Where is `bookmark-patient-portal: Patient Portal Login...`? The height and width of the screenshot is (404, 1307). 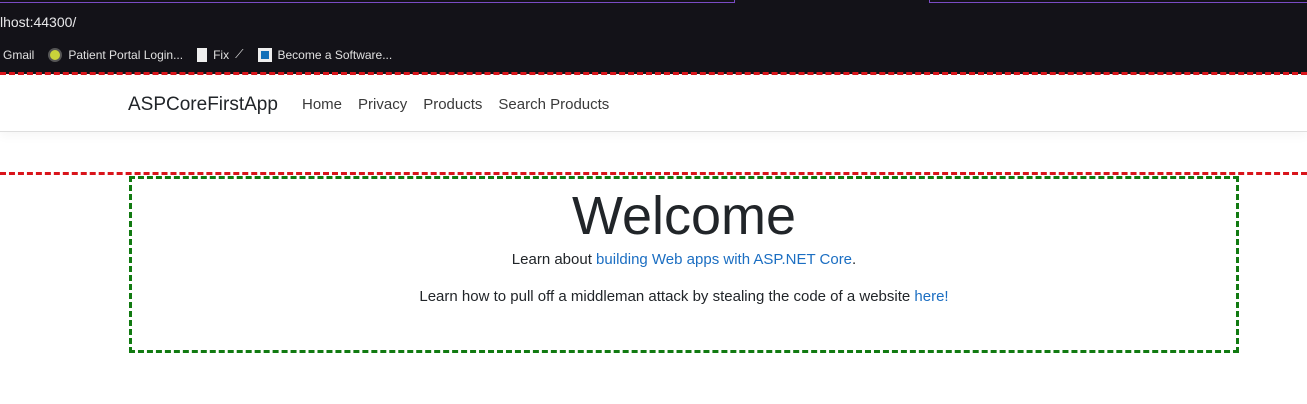
bookmark-patient-portal: Patient Portal Login... is located at coordinates (116, 54).